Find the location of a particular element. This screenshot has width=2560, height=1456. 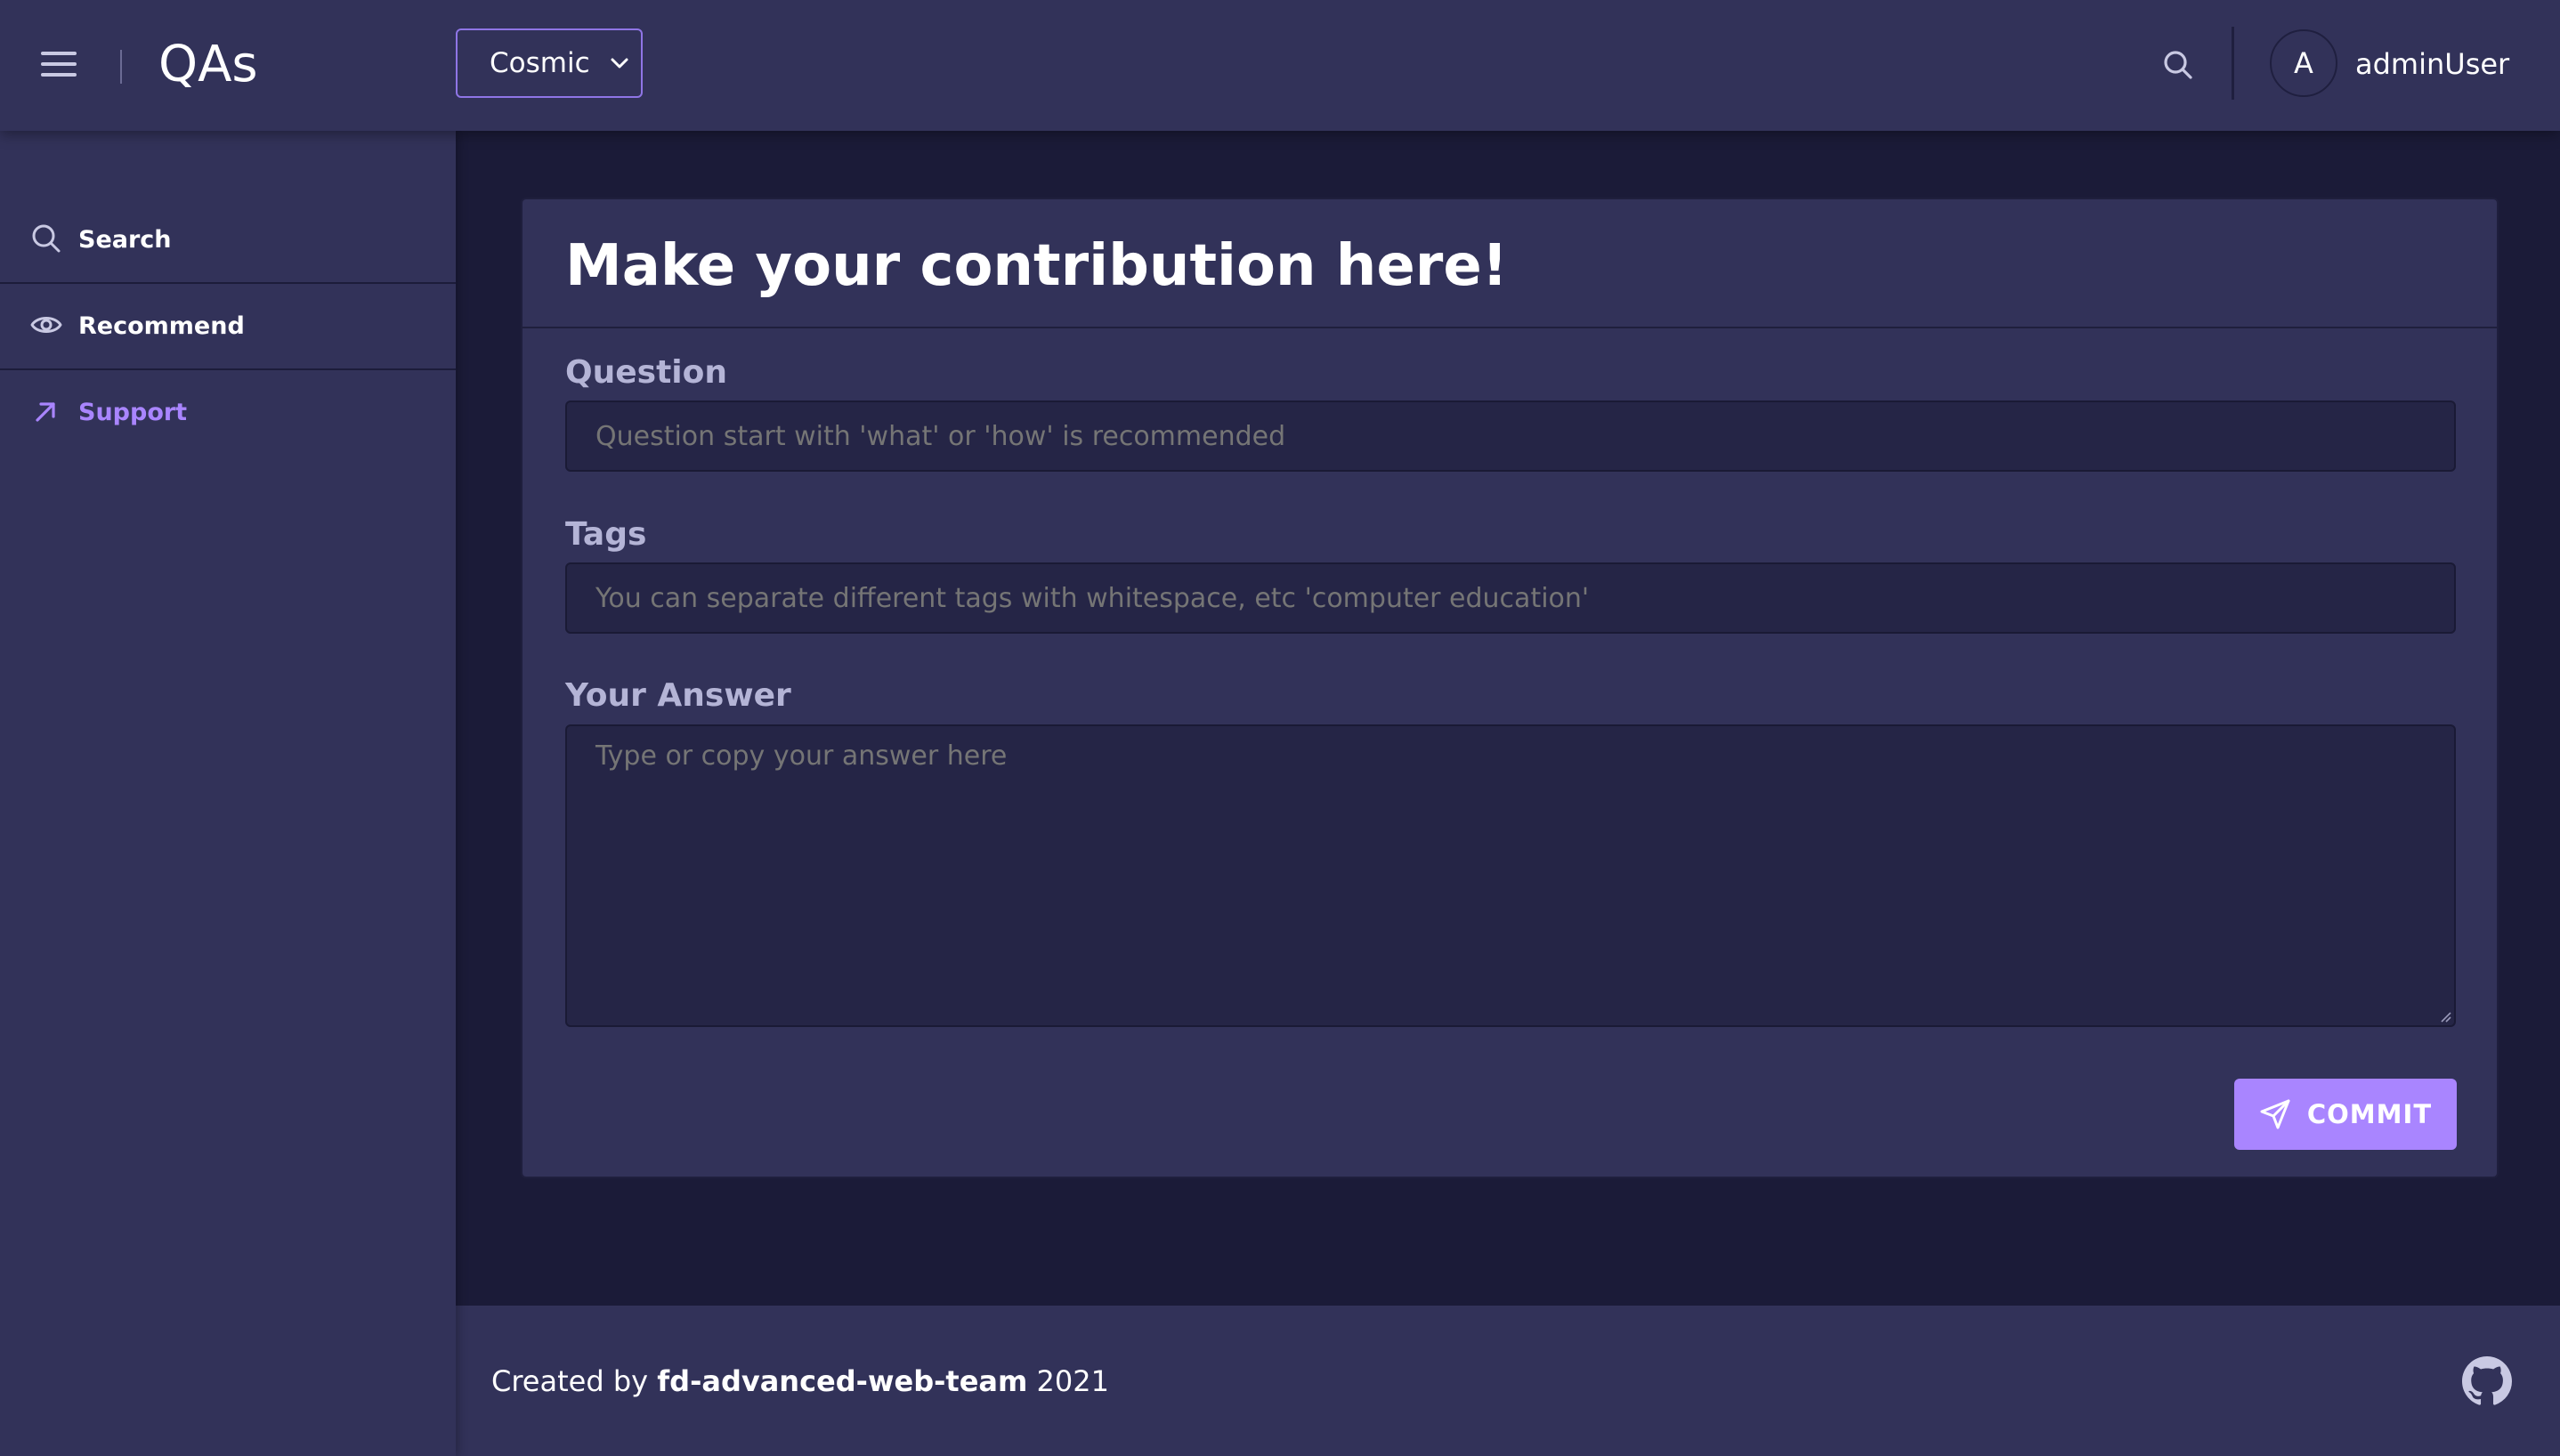

theme-select: Cosmic is located at coordinates (550, 63).